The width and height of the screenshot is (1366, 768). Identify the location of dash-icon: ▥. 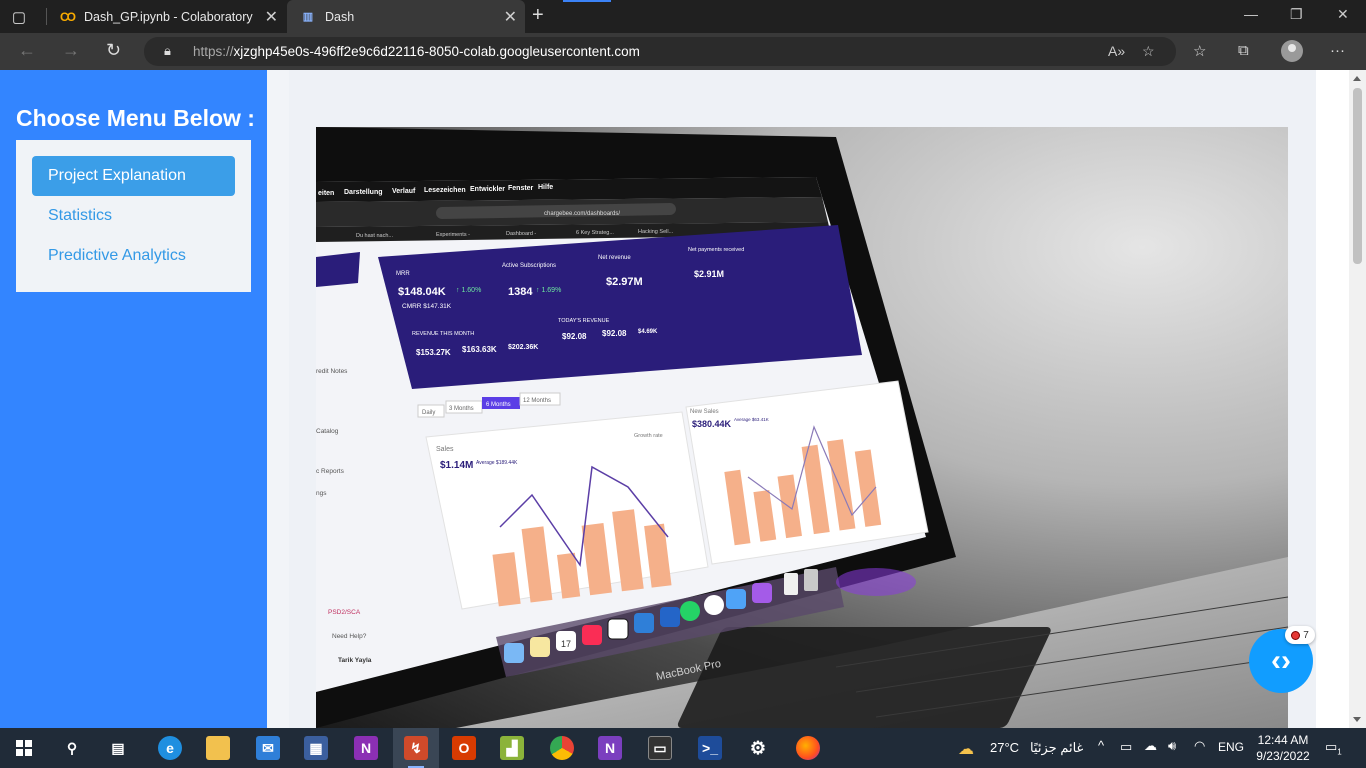
(308, 17).